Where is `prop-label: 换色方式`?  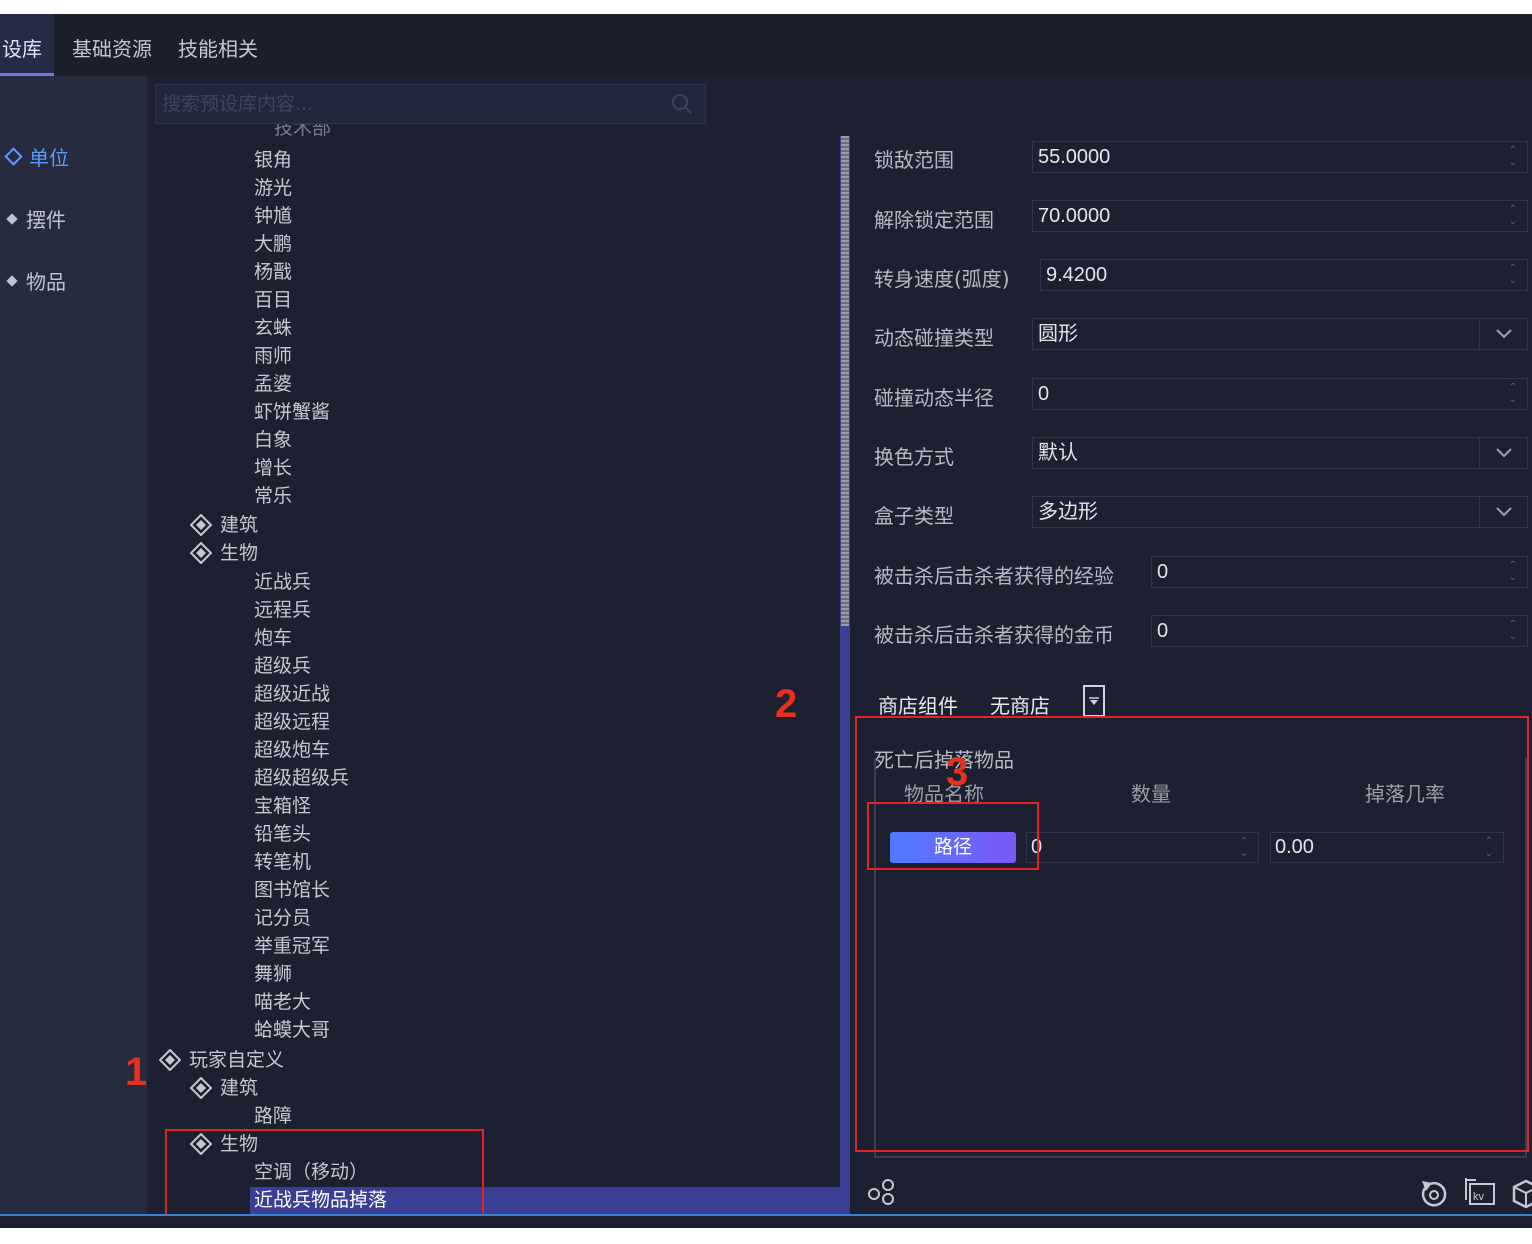 prop-label: 换色方式 is located at coordinates (914, 457).